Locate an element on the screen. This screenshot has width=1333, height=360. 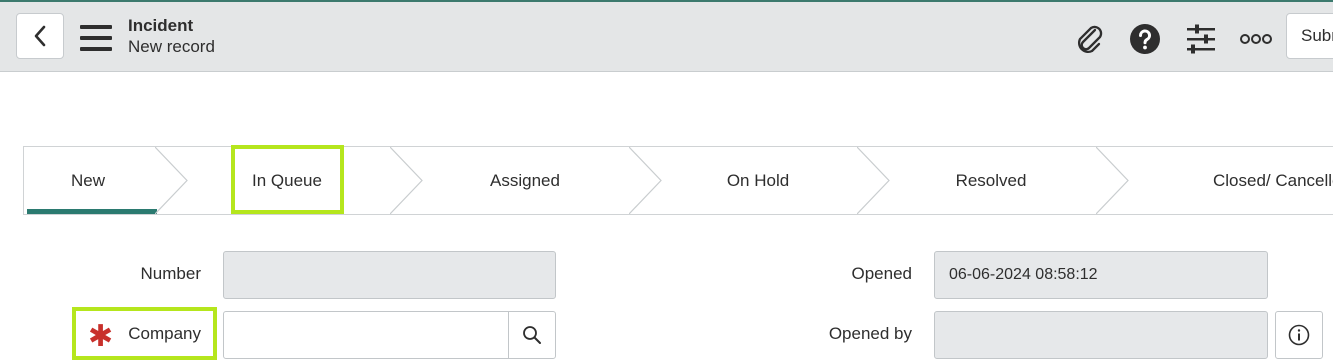
more-options-button is located at coordinates (1256, 39).